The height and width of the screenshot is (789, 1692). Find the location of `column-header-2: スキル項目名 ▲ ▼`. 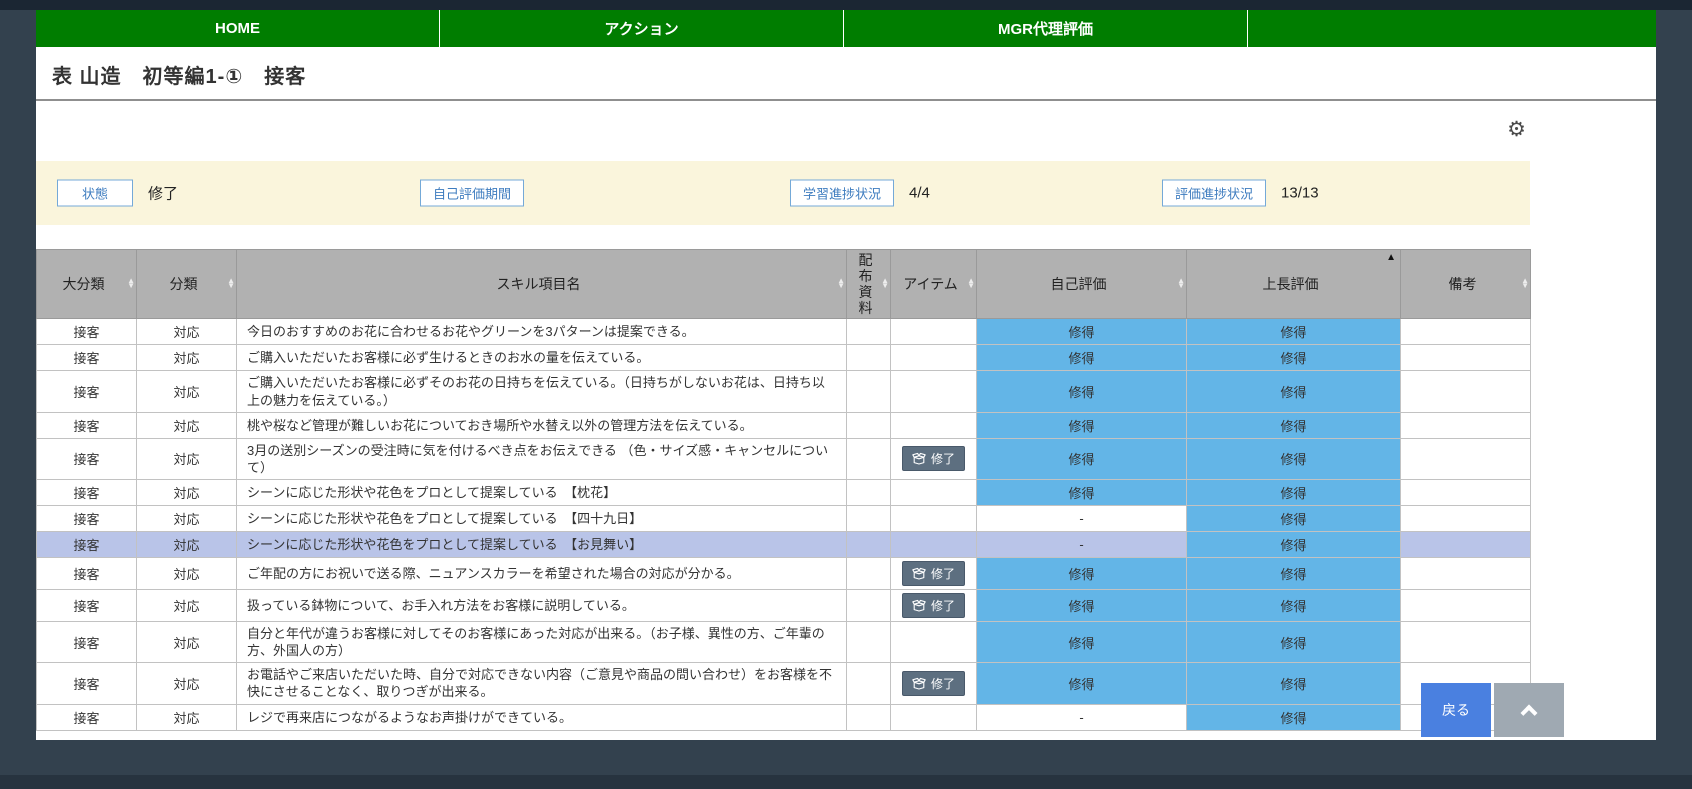

column-header-2: スキル項目名 ▲ ▼ is located at coordinates (541, 284).